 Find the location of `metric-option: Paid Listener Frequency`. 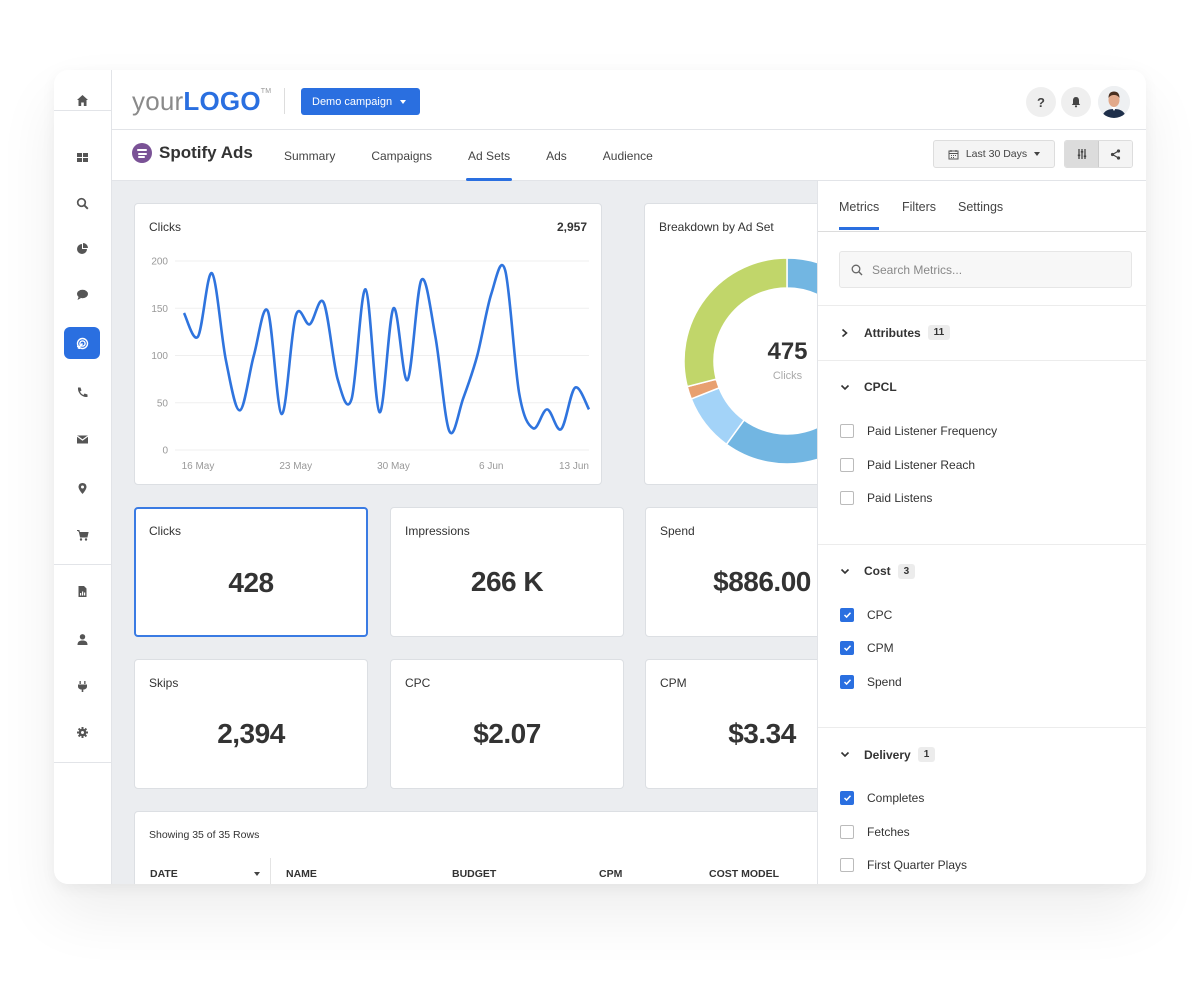

metric-option: Paid Listener Frequency is located at coordinates (918, 431).